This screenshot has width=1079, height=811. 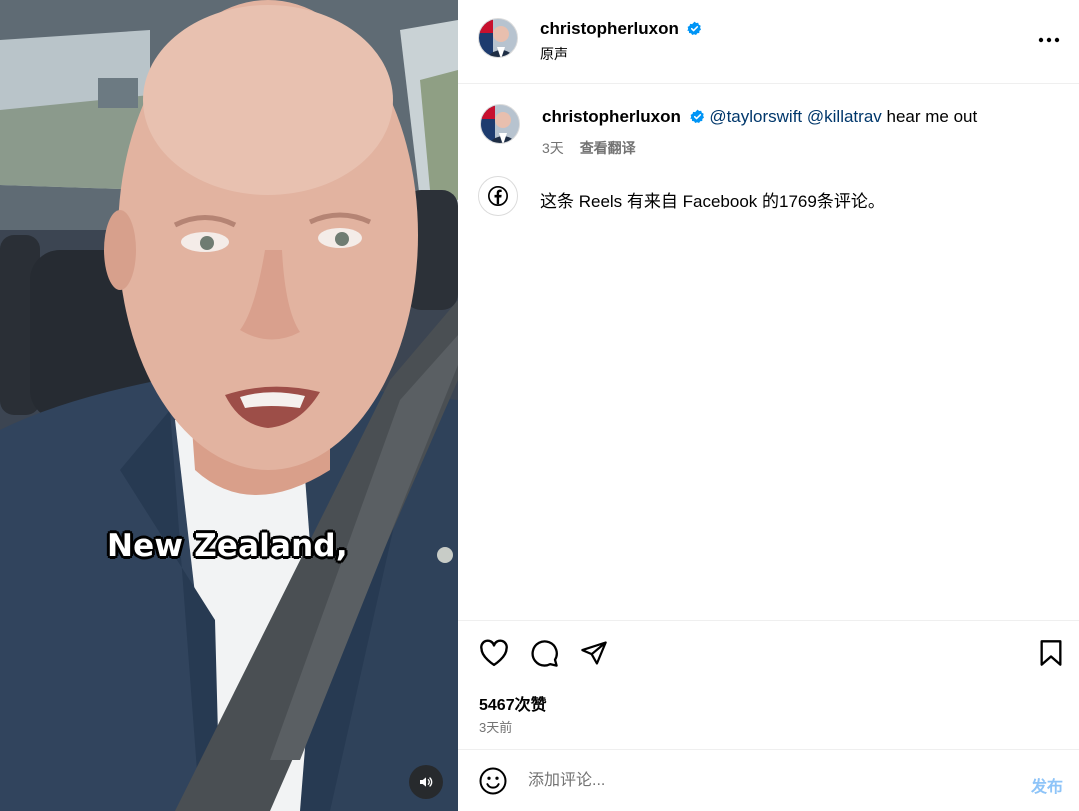 I want to click on bookmark-icon, so click(x=1051, y=653).